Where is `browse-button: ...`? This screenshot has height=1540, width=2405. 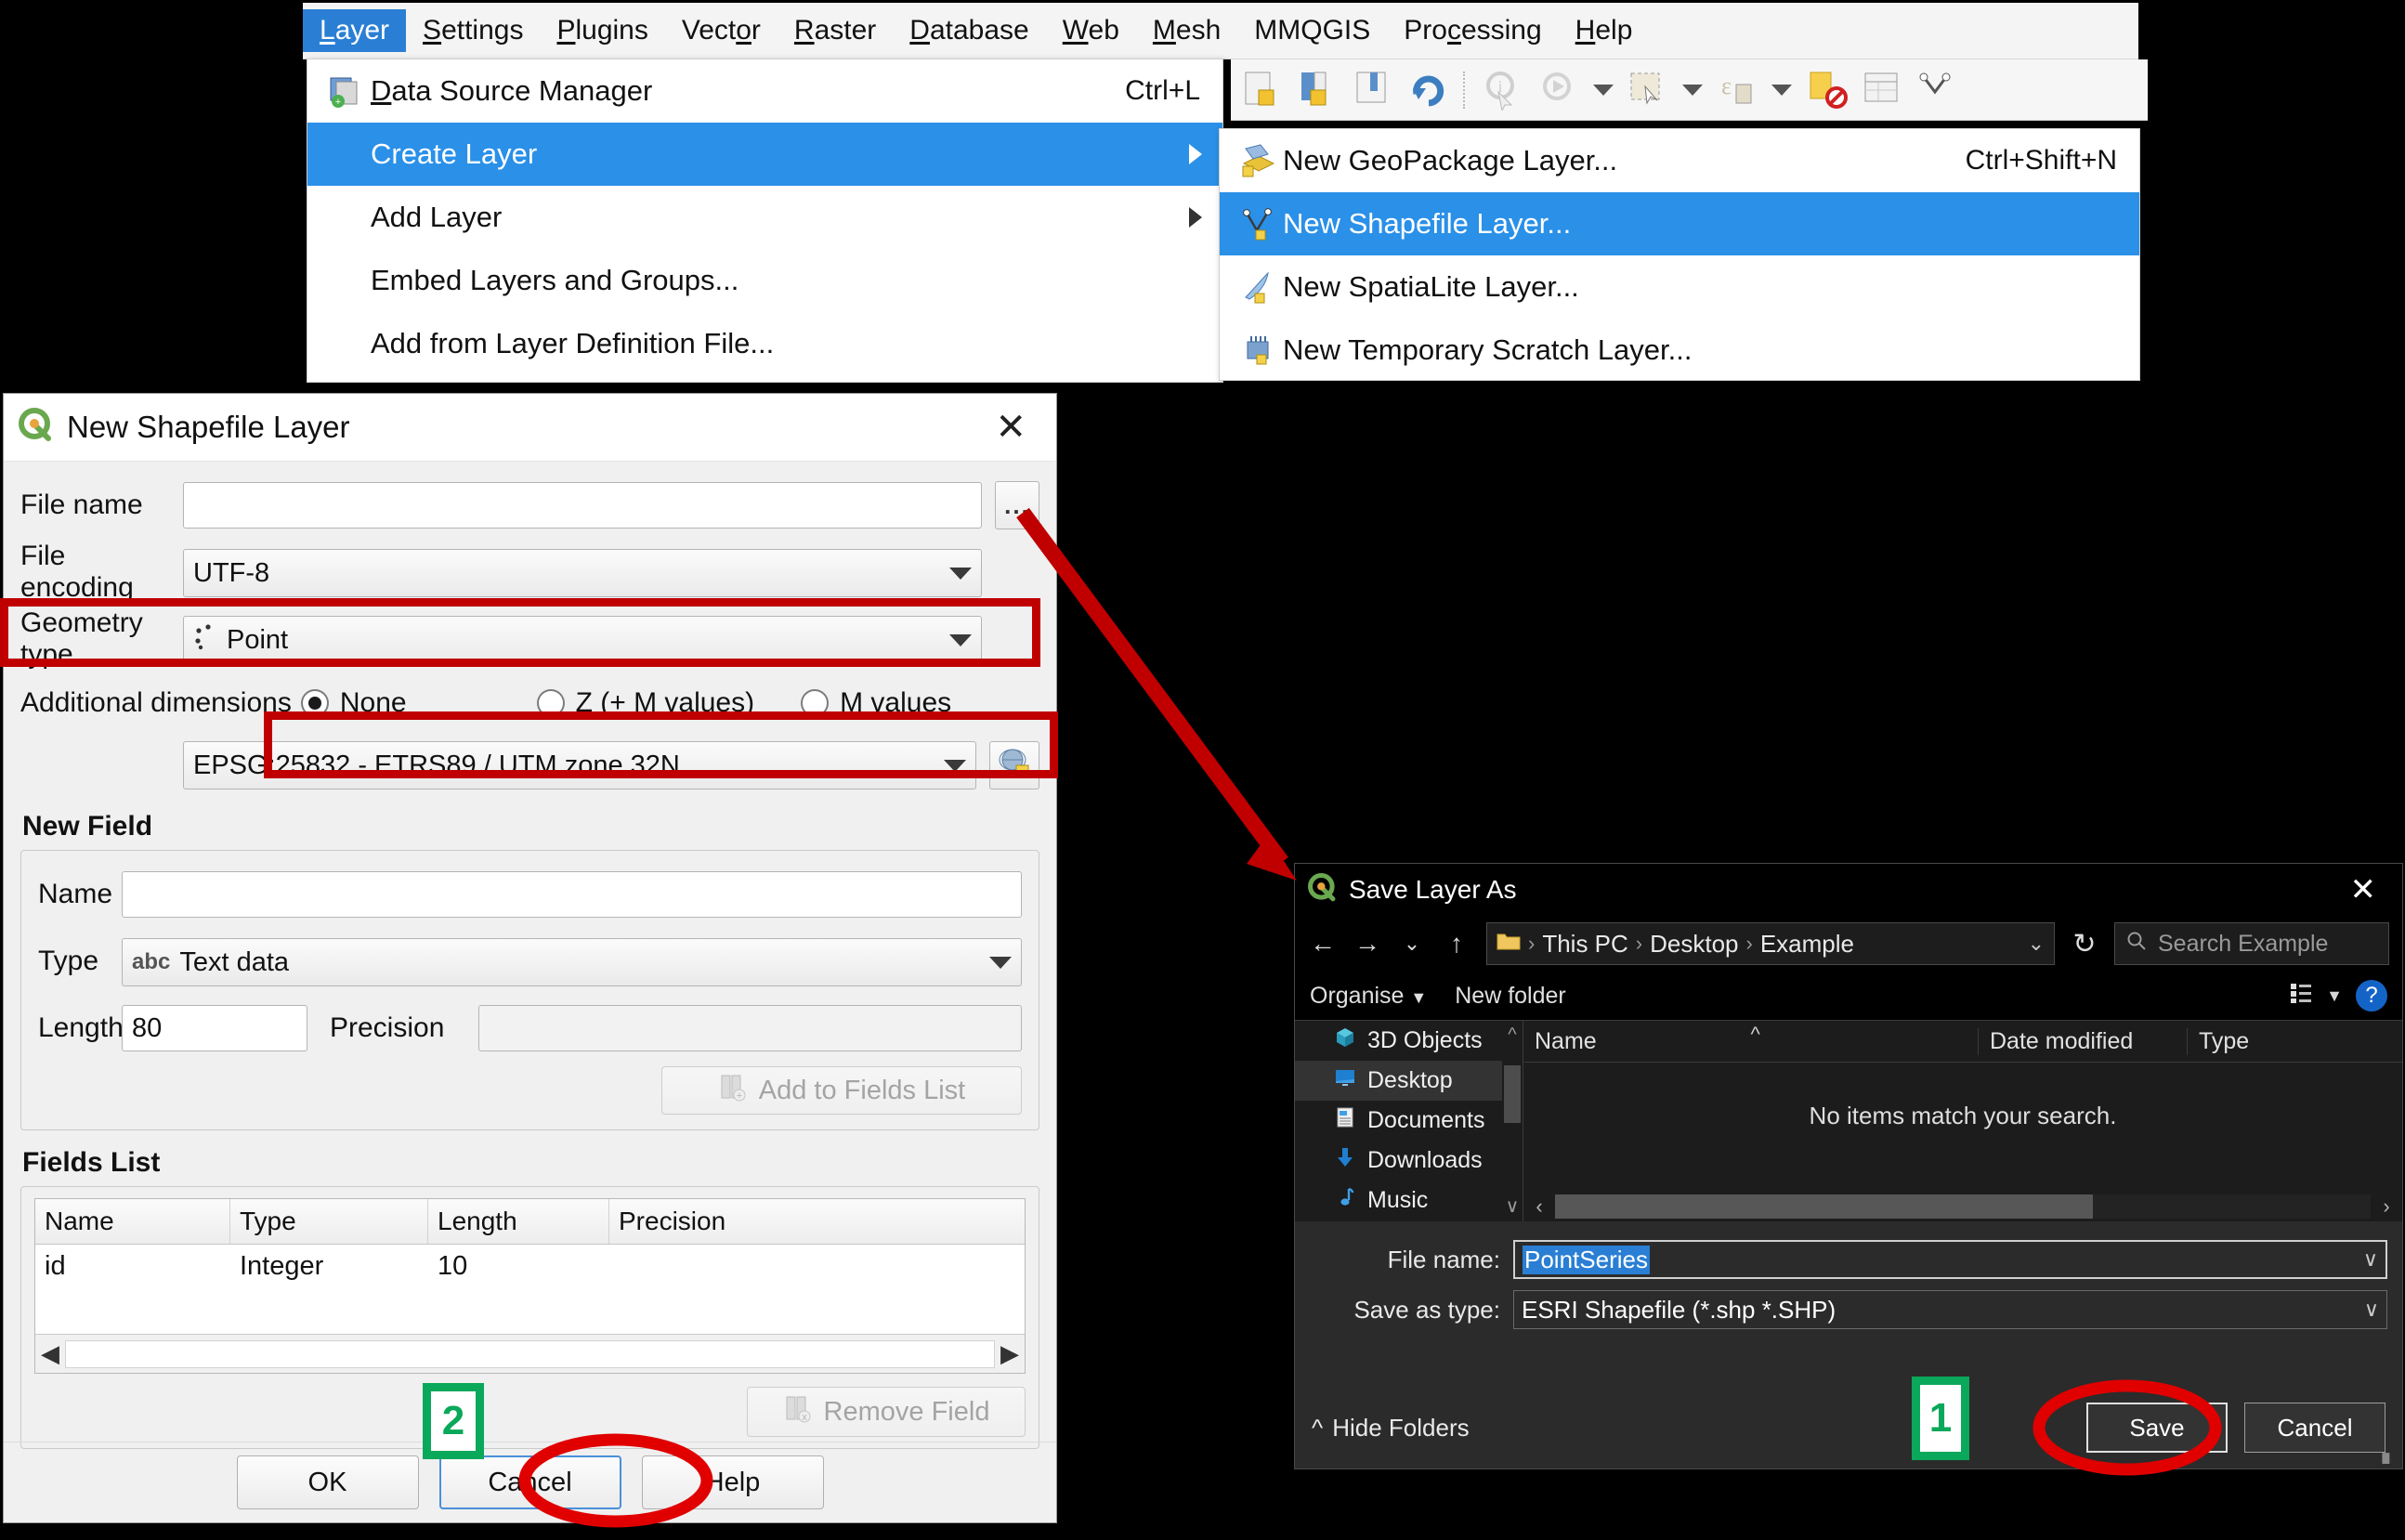
browse-button: ... is located at coordinates (1017, 505).